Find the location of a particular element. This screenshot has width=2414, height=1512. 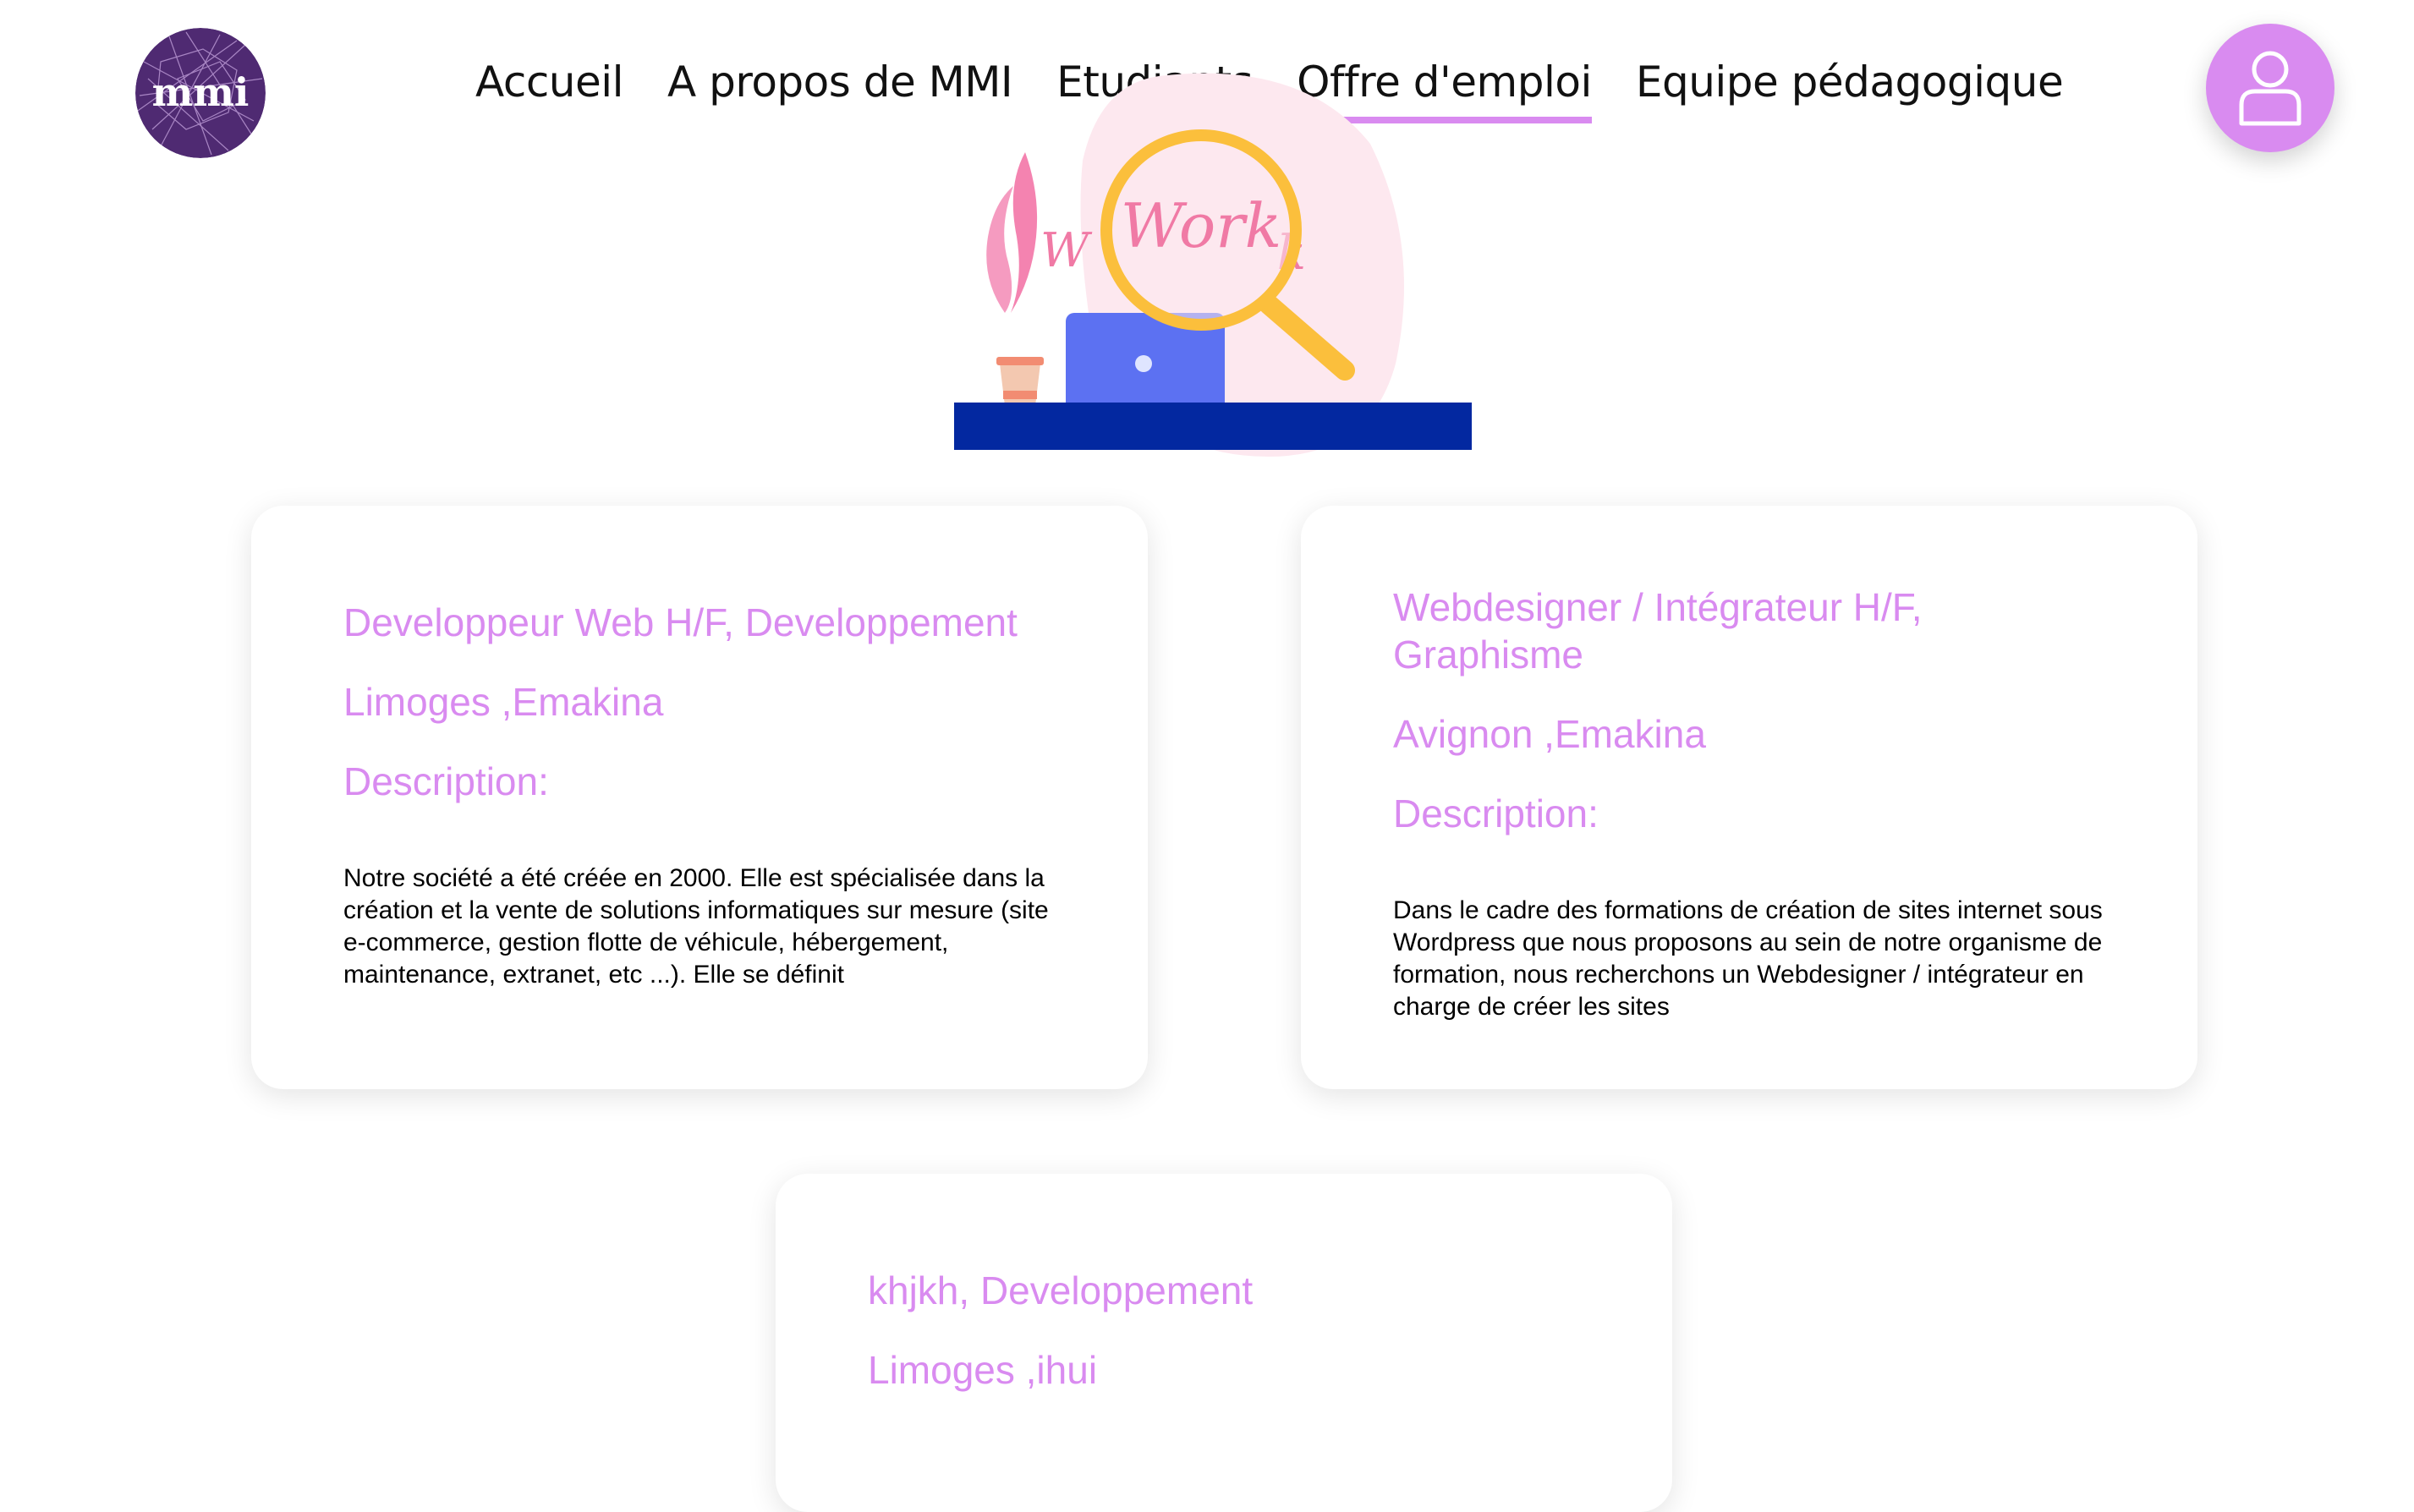

job-title: Webdesigner / Intégrateur H/F, Graphisme is located at coordinates (1697, 630).